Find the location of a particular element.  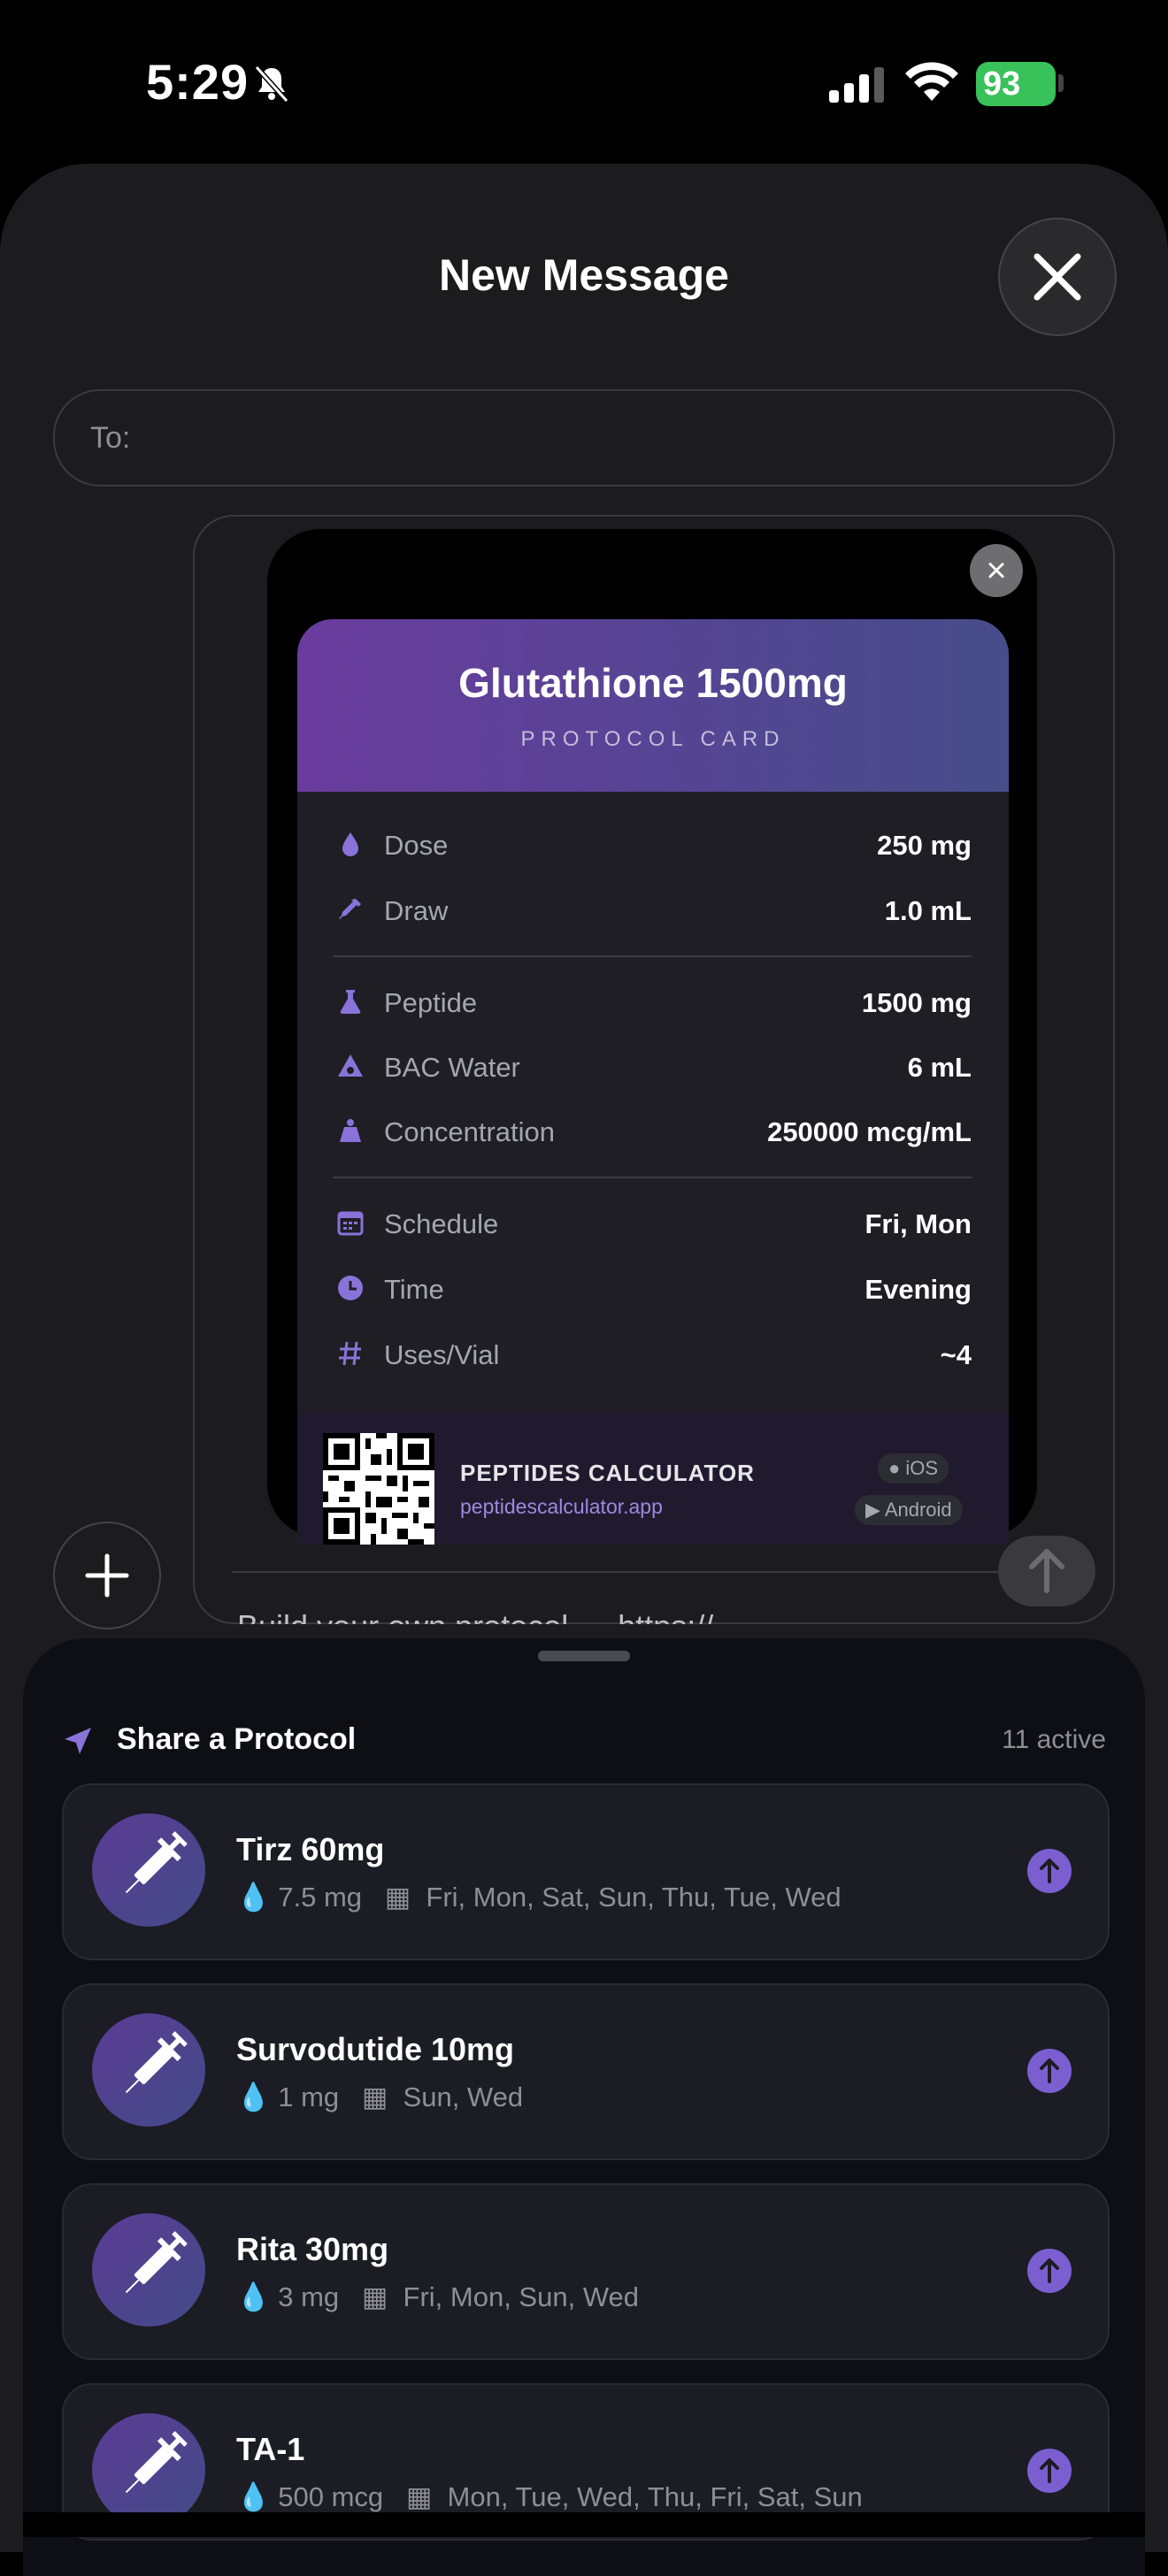

row-value-uses-per-vial: ~4 is located at coordinates (956, 1354).